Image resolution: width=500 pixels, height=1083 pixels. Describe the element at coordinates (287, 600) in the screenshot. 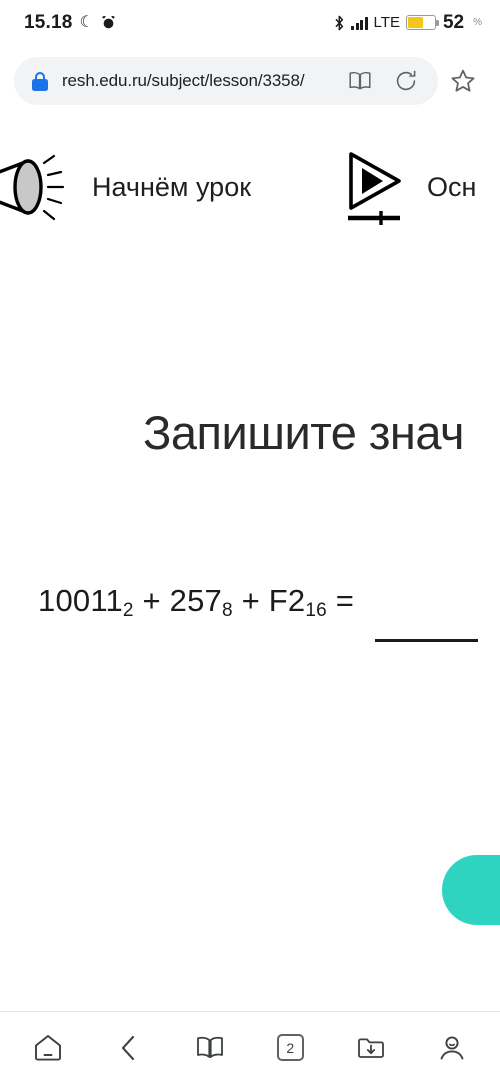

I see `term-3: F2` at that location.